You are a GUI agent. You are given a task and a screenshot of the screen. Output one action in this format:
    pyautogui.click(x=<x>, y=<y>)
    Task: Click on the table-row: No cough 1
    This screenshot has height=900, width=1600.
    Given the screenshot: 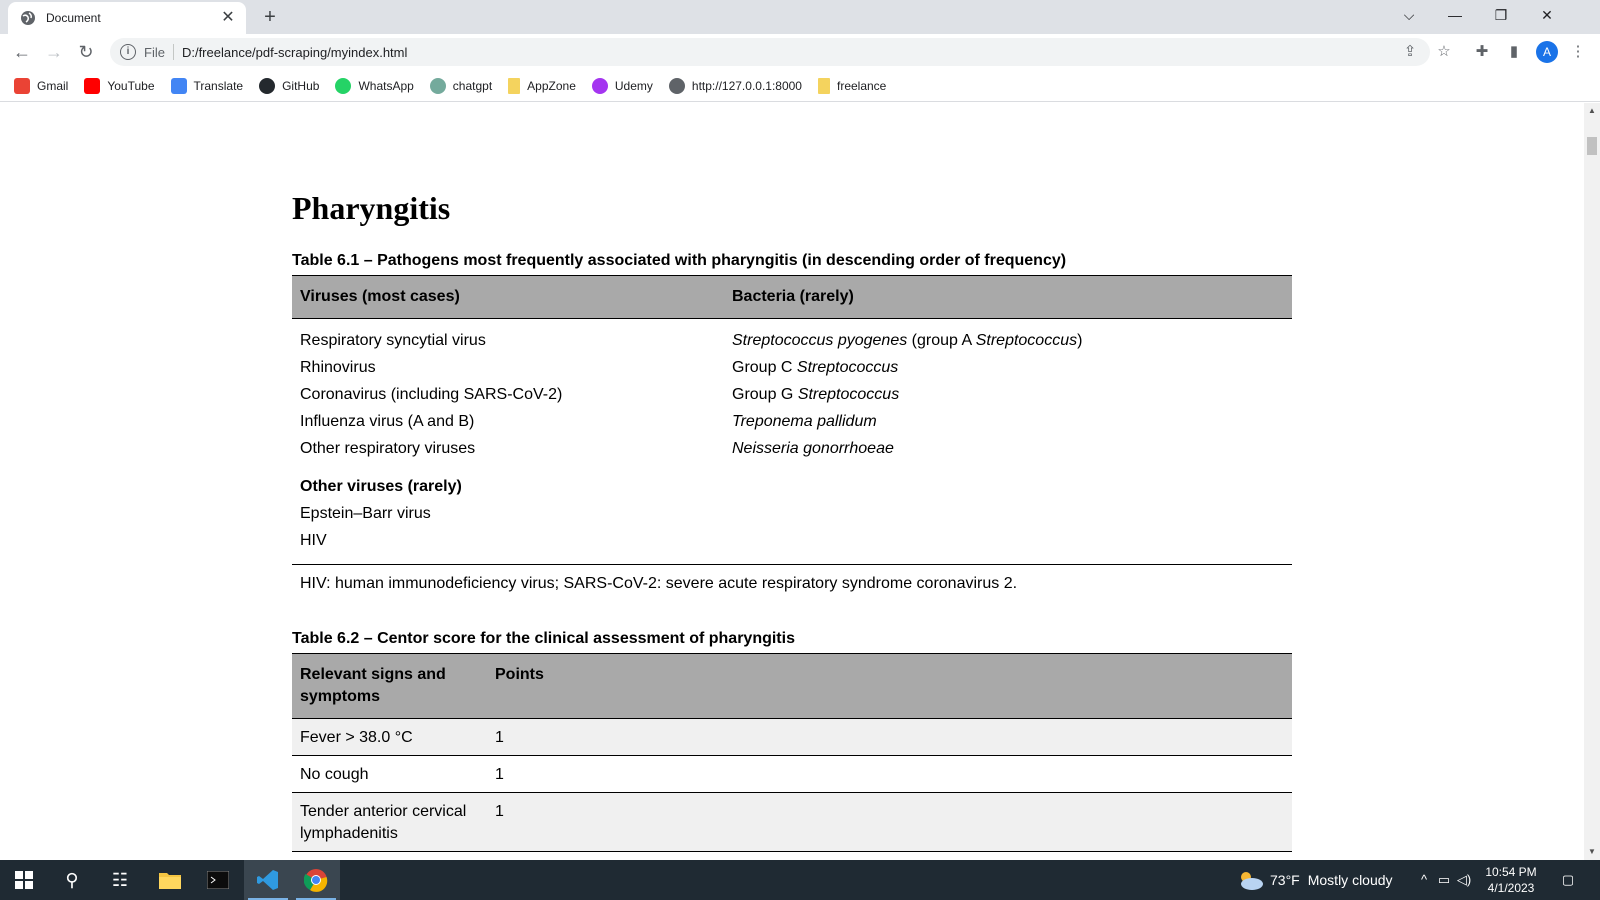 What is the action you would take?
    pyautogui.click(x=792, y=774)
    